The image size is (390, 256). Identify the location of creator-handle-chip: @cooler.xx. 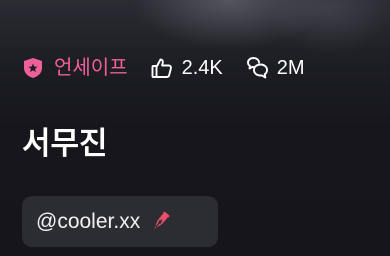
(120, 221).